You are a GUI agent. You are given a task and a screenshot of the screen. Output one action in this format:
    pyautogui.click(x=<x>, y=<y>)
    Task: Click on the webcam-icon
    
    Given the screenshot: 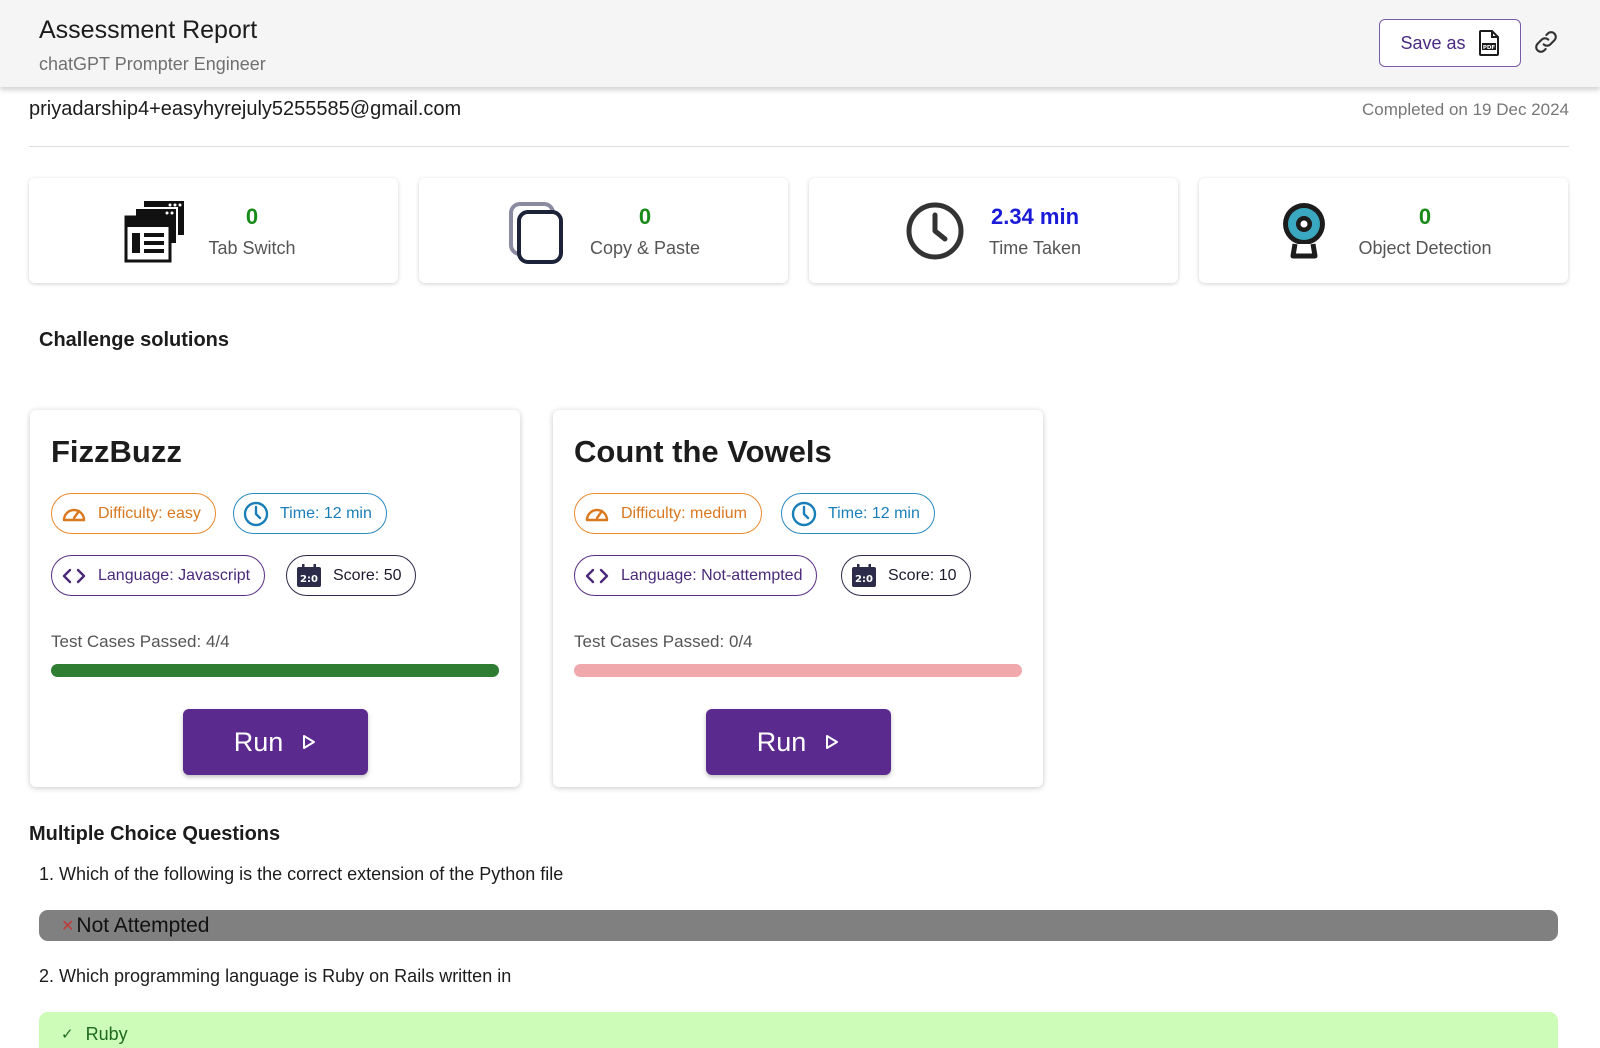 What is the action you would take?
    pyautogui.click(x=1304, y=231)
    